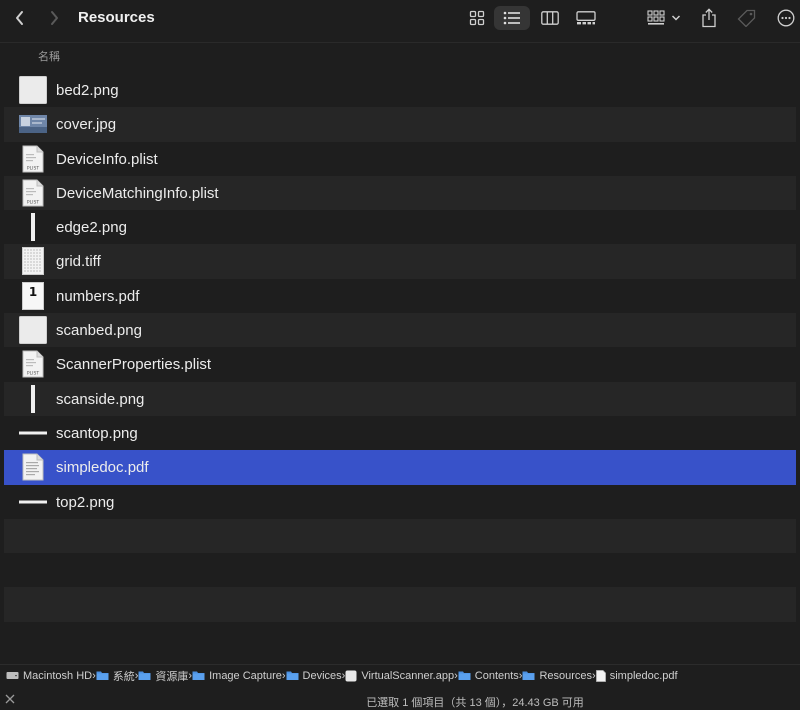  Describe the element at coordinates (49, 56) in the screenshot. I see `name-column-header: 名稱` at that location.